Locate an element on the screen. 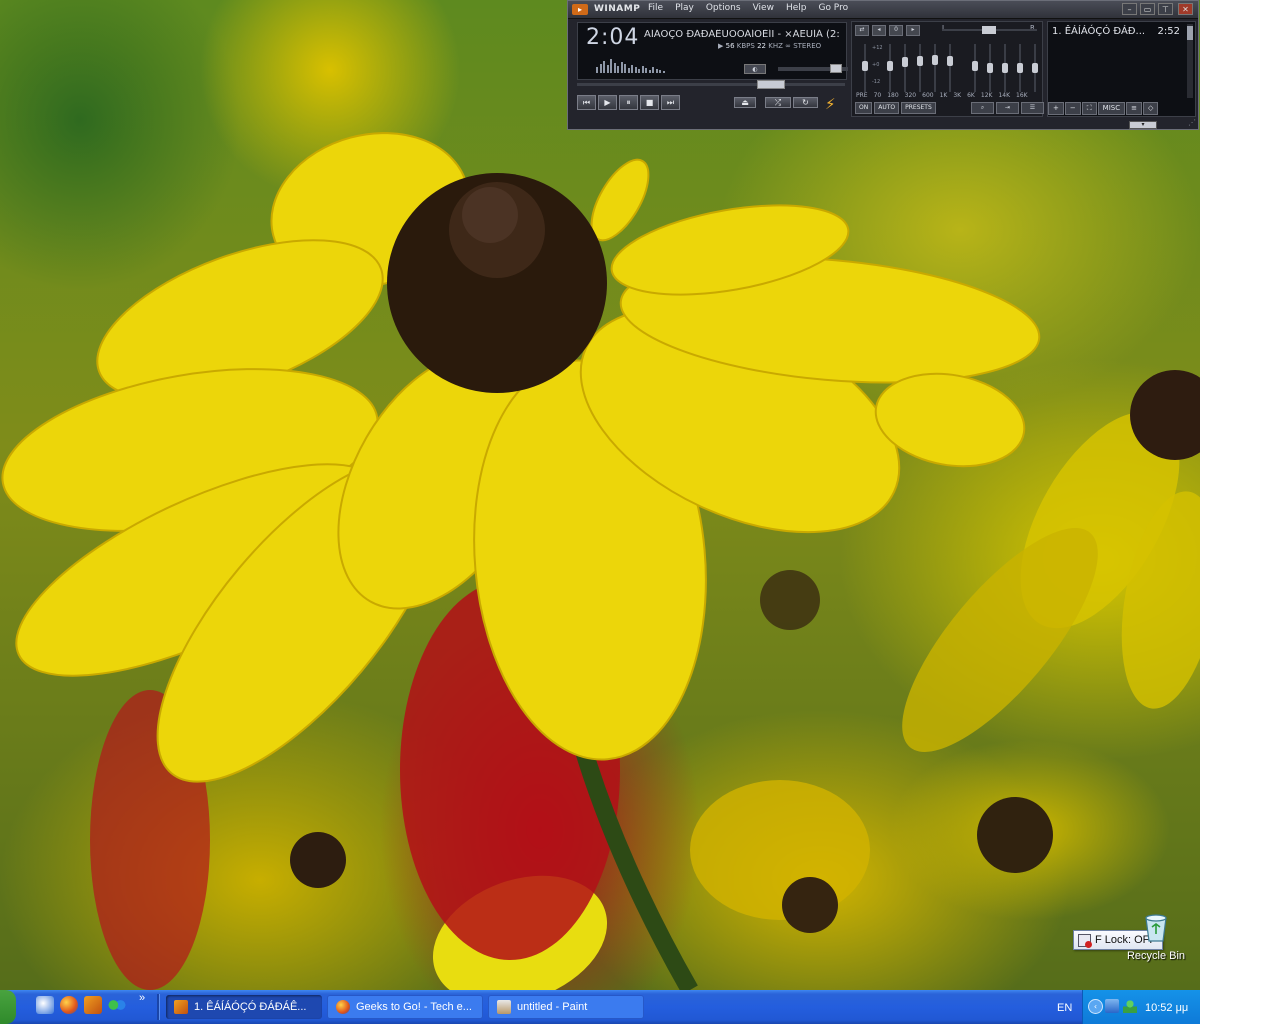  menu-go-pro: Go Pro is located at coordinates (833, 8).